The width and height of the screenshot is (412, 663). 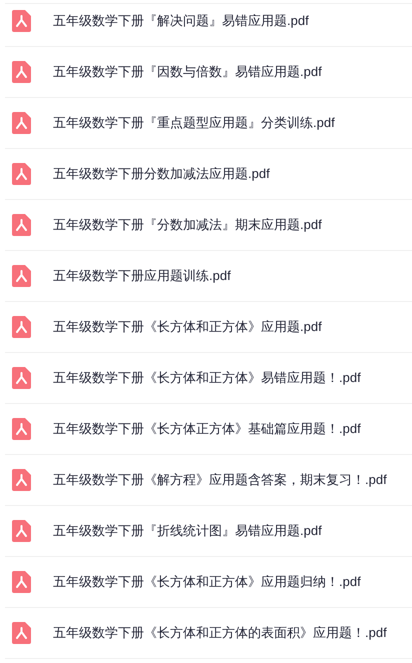 I want to click on file-name: 五年级数学下册《长方体正方体》基础篇应用题！.pdf, so click(x=207, y=429).